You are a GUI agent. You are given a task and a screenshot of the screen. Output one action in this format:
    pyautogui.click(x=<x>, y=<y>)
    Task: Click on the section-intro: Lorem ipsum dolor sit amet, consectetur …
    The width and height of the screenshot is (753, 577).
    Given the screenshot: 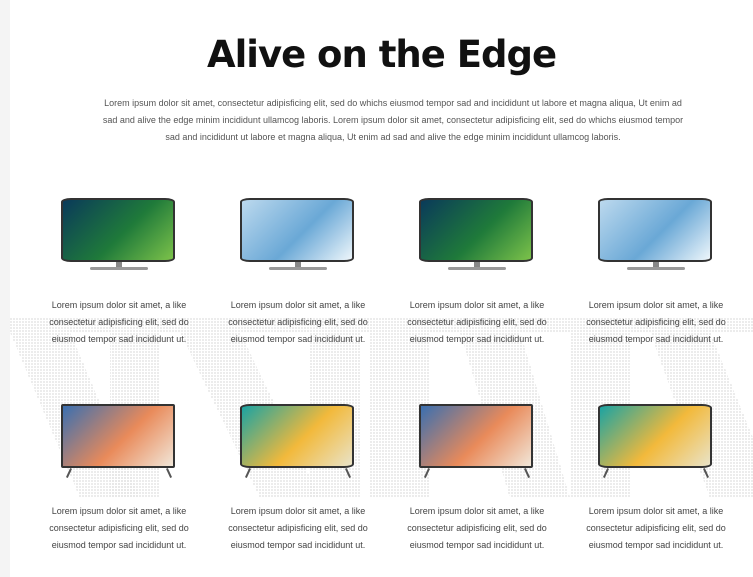 What is the action you would take?
    pyautogui.click(x=393, y=120)
    